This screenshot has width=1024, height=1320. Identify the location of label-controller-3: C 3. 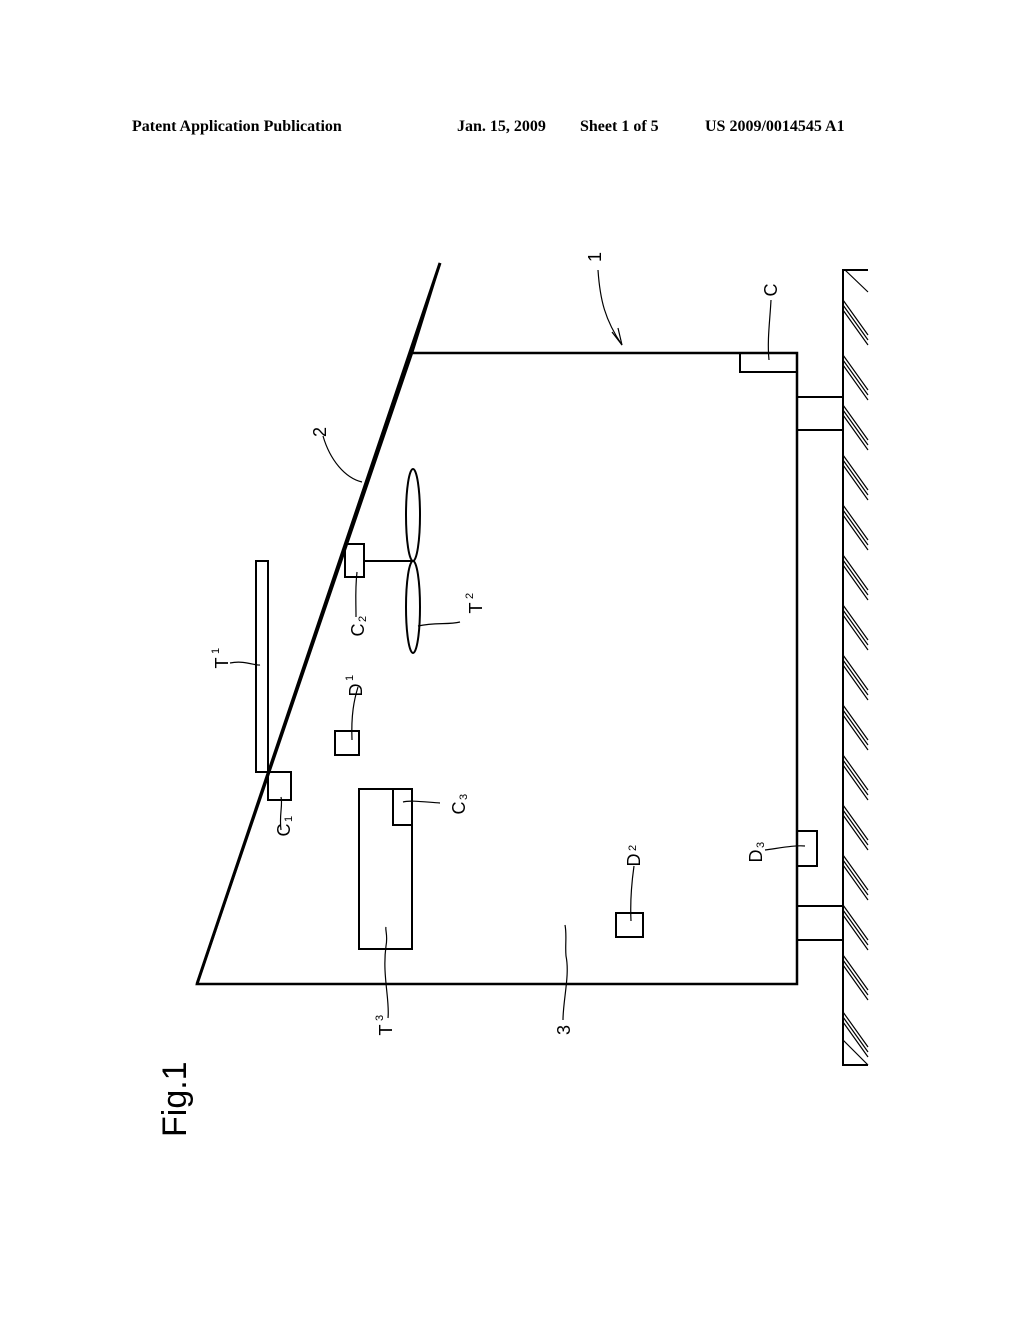
(459, 804).